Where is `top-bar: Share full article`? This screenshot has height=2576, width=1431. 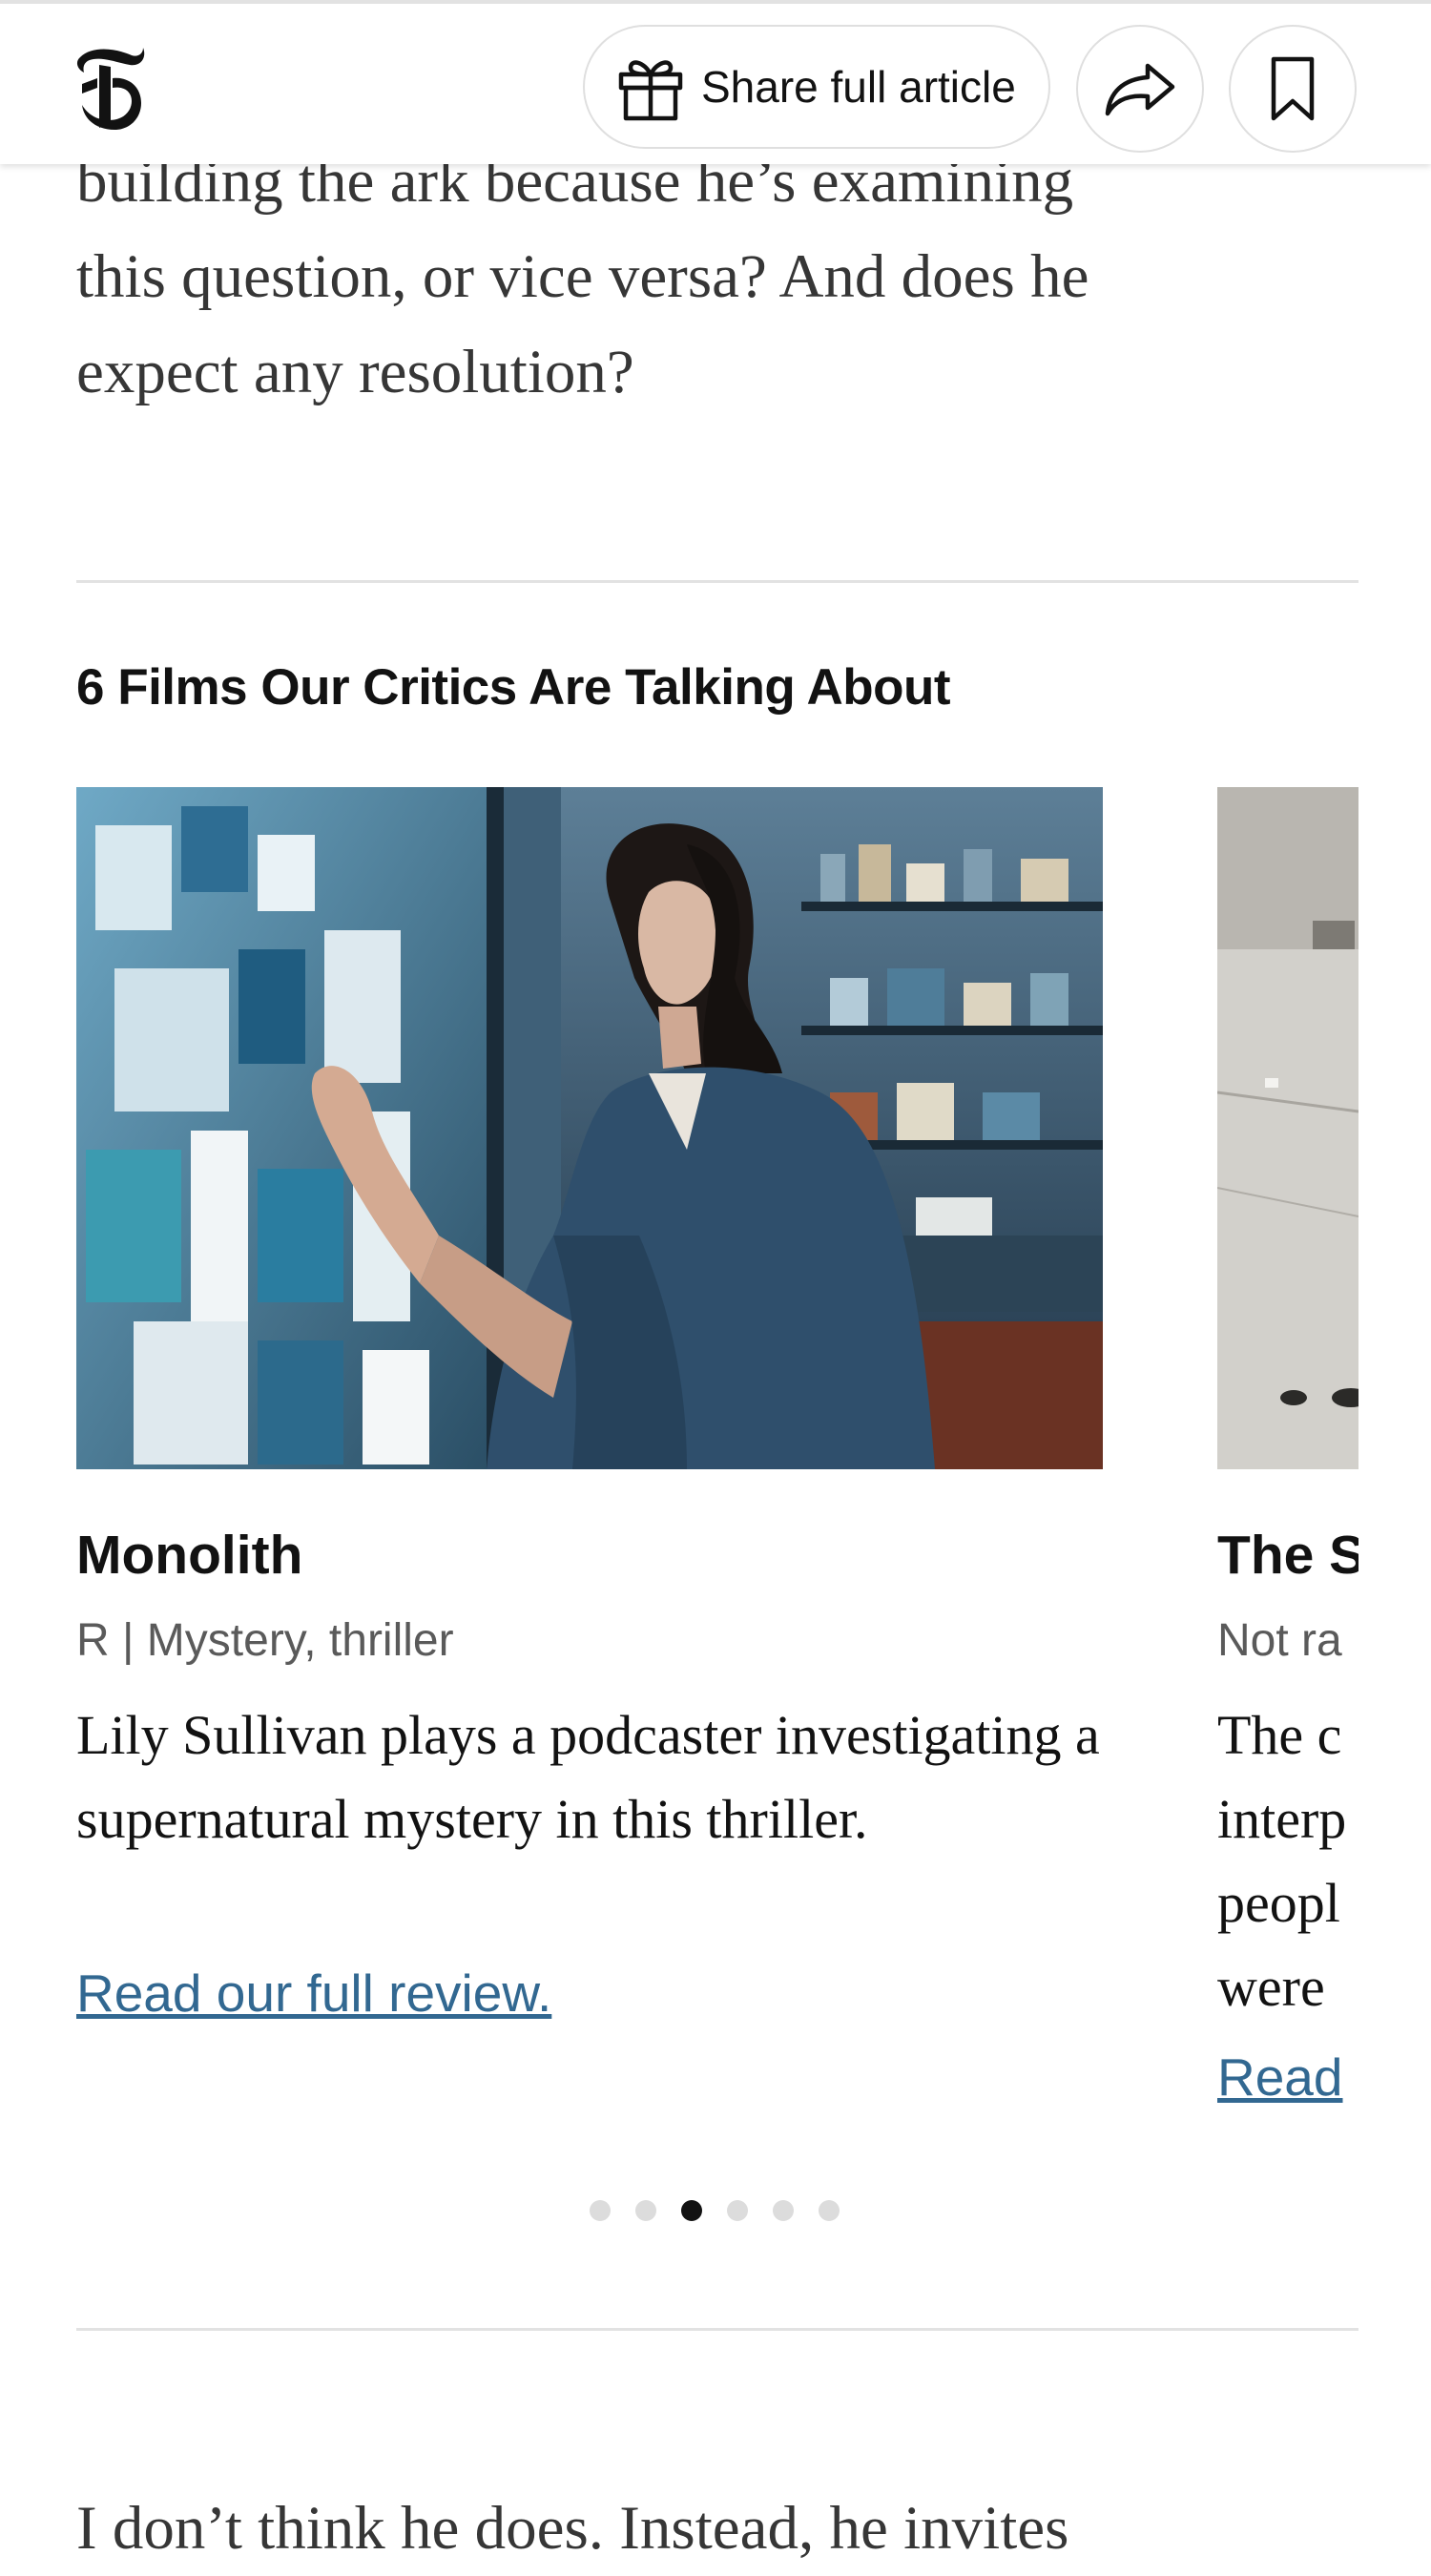 top-bar: Share full article is located at coordinates (715, 82).